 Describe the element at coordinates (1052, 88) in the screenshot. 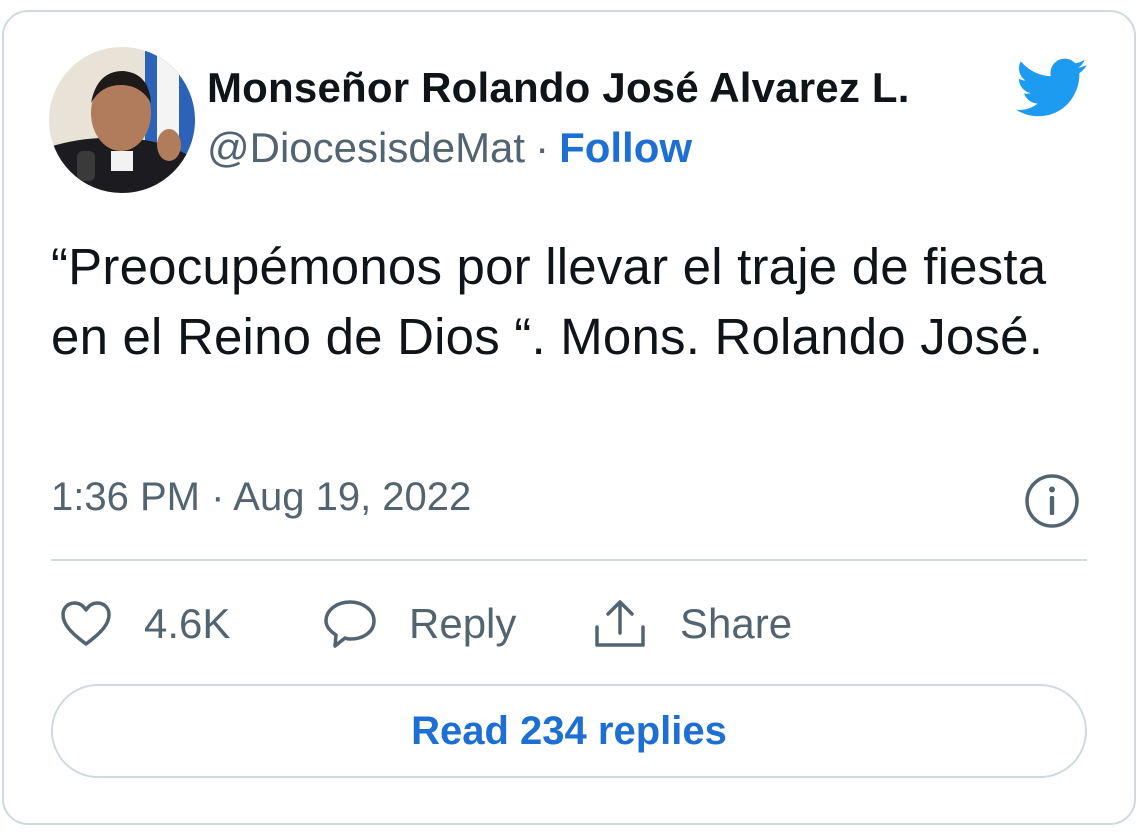

I see `twitter-bird-icon` at that location.